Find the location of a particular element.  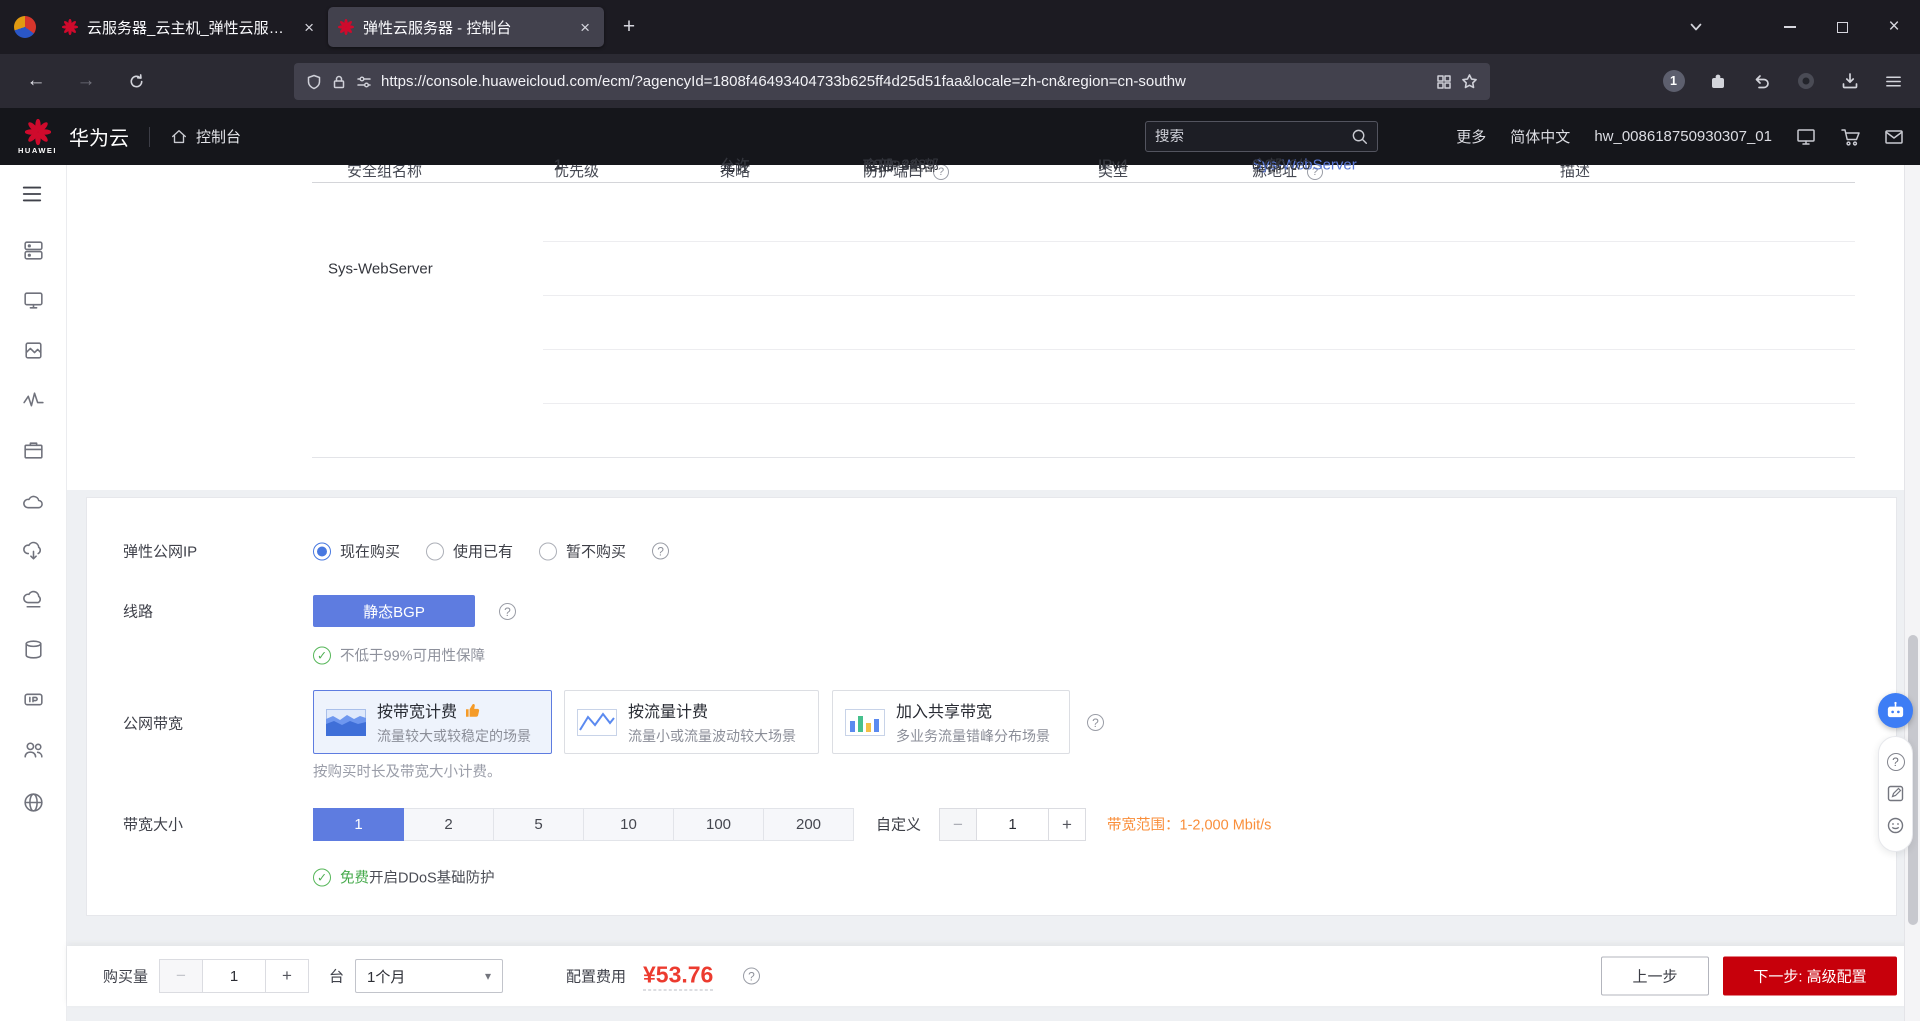

search-input is located at coordinates (1250, 136).